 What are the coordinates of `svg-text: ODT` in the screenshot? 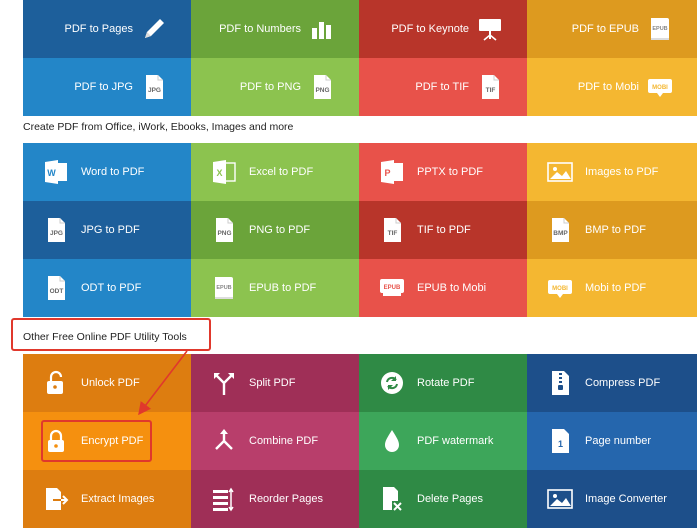 It's located at (57, 291).